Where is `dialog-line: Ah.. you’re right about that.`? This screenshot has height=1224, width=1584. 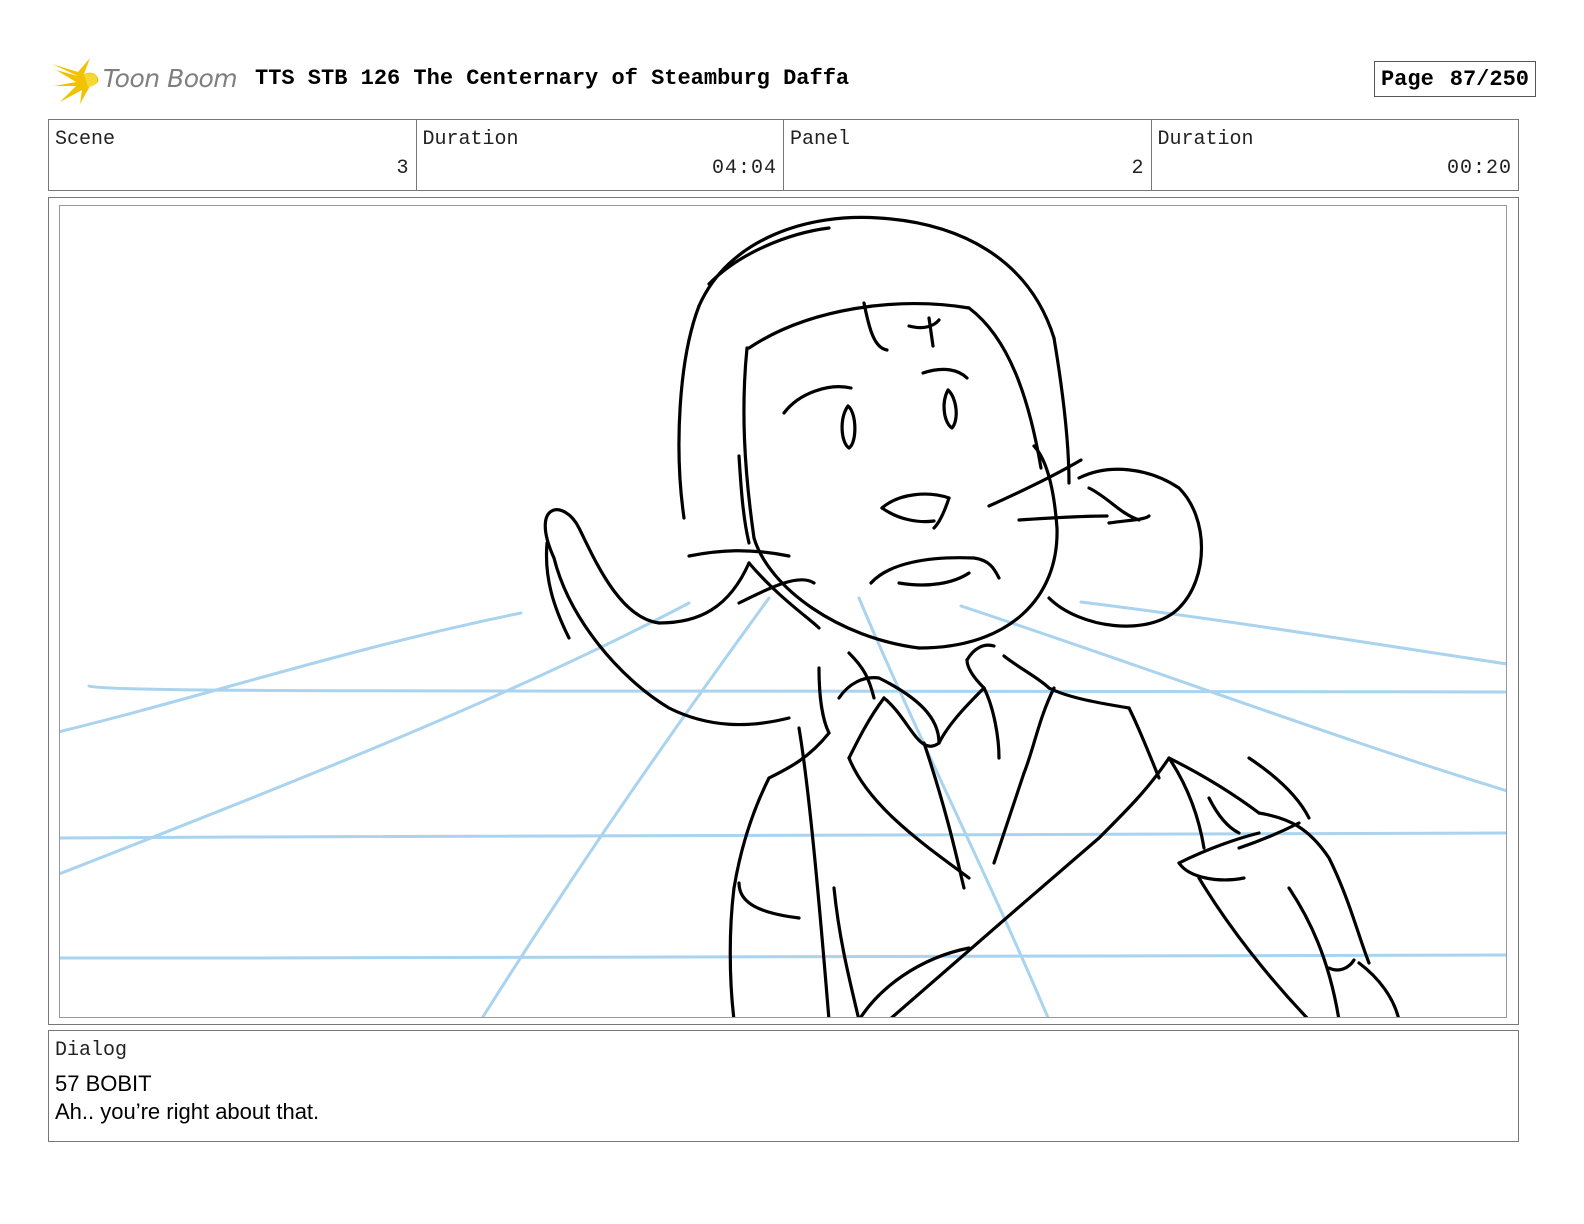
dialog-line: Ah.. you’re right about that. is located at coordinates (187, 1111).